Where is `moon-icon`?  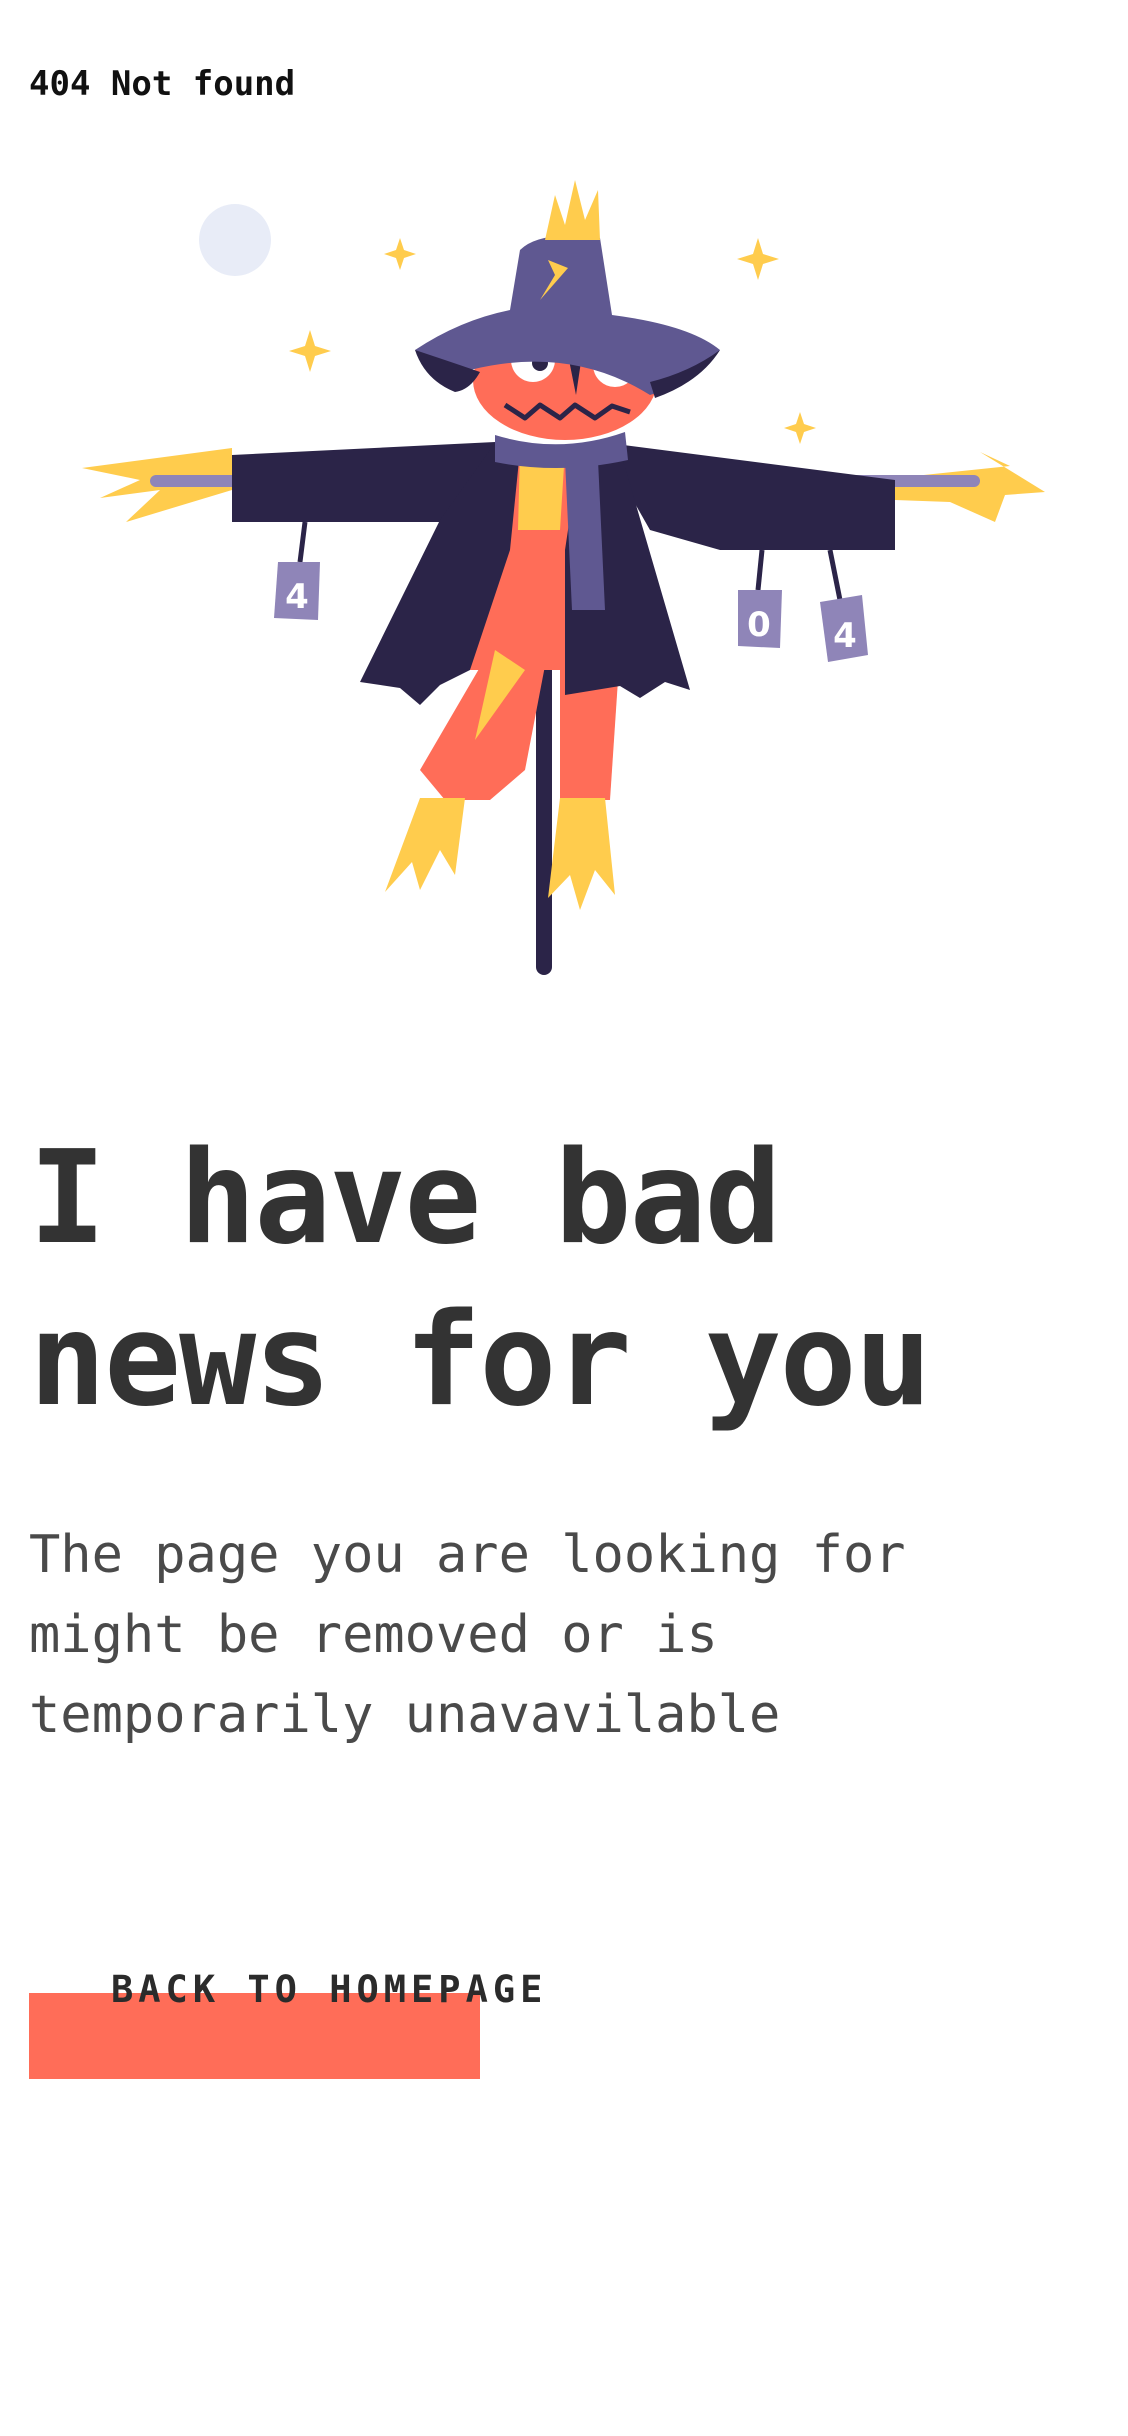 moon-icon is located at coordinates (235, 240).